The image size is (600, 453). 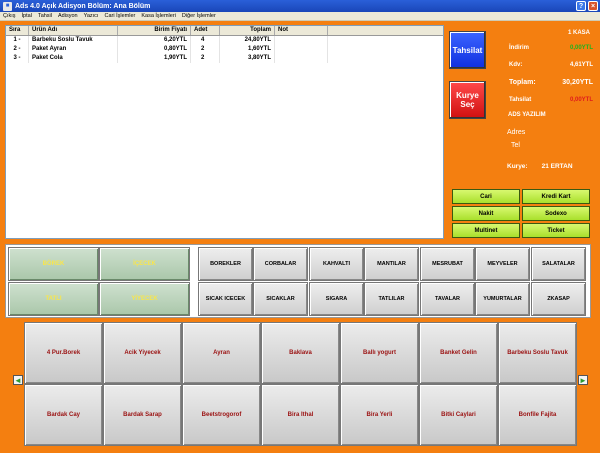 I want to click on main-cat-borek: BÖREK, so click(x=53, y=264).